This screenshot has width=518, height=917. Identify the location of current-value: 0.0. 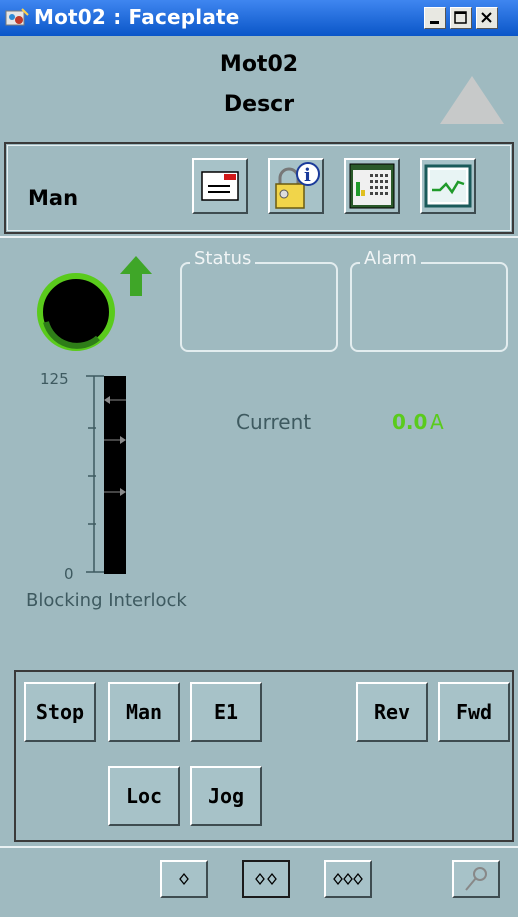
(410, 422).